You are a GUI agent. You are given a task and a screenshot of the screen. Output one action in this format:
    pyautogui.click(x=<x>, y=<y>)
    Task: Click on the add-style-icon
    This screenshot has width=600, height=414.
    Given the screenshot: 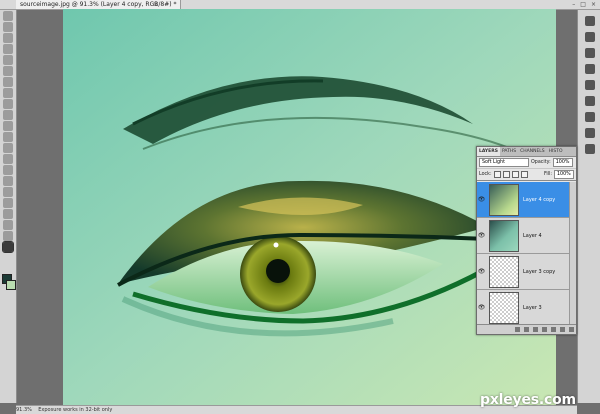 What is the action you would take?
    pyautogui.click(x=526, y=329)
    